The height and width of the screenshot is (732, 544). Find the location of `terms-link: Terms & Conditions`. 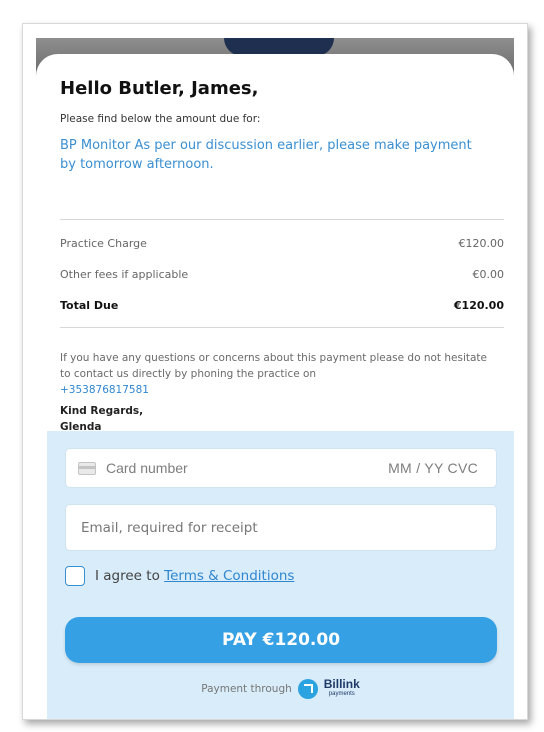

terms-link: Terms & Conditions is located at coordinates (229, 576).